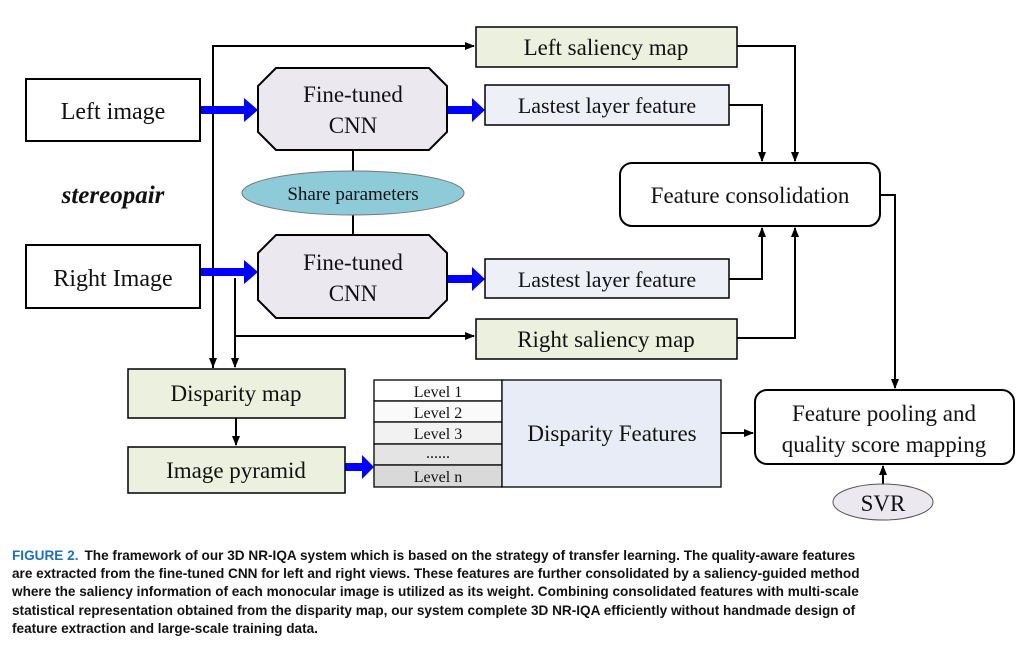 The height and width of the screenshot is (654, 1022). What do you see at coordinates (747, 253) in the screenshot?
I see `arrow-latest-bottom-to-consolidation` at bounding box center [747, 253].